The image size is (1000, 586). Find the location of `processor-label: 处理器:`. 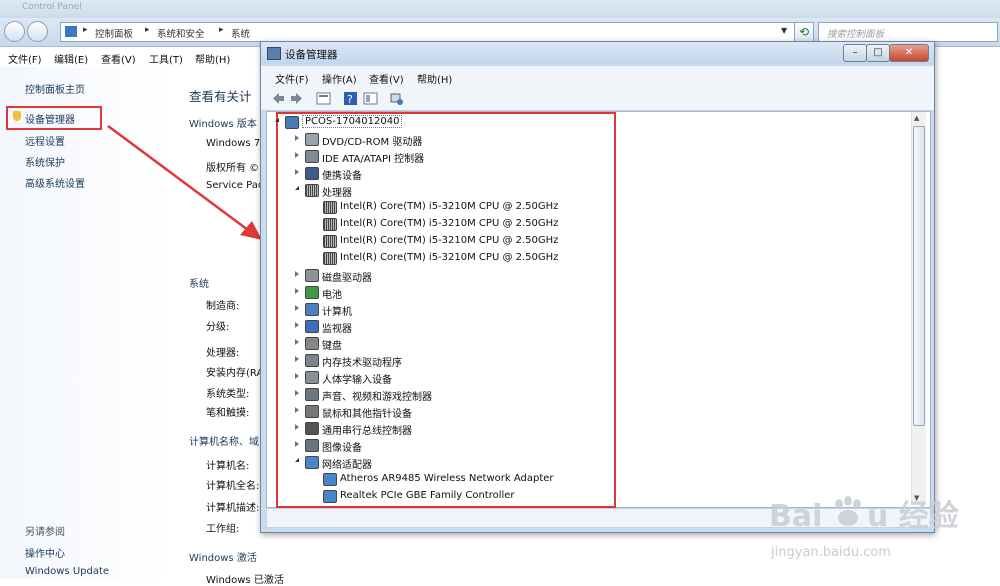

processor-label: 处理器: is located at coordinates (223, 353).